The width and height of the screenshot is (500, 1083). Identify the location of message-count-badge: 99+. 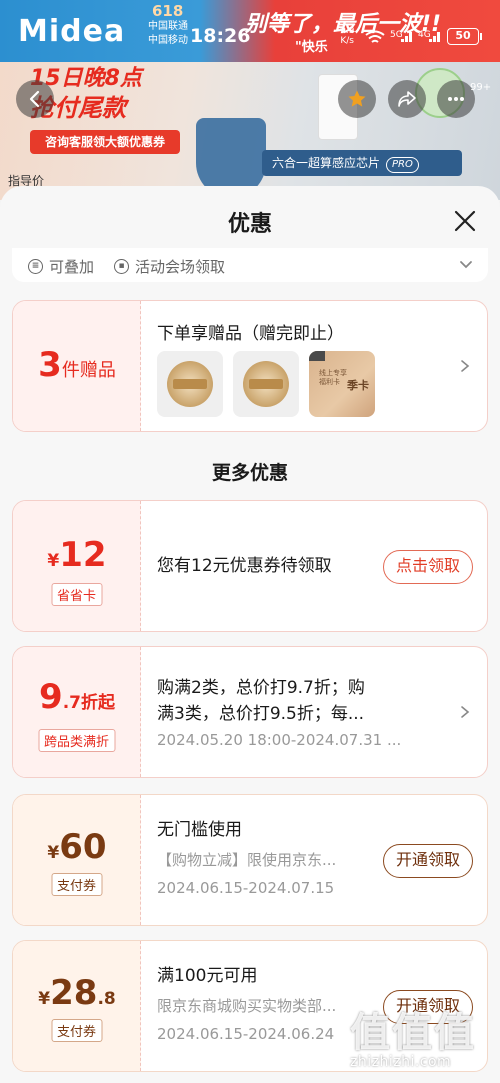
(481, 87).